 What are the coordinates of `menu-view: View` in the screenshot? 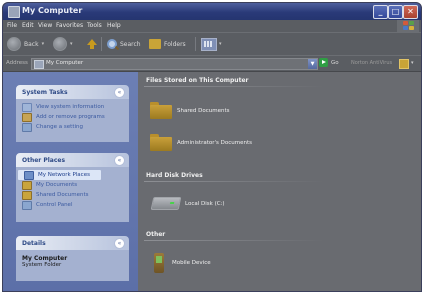 It's located at (45, 25).